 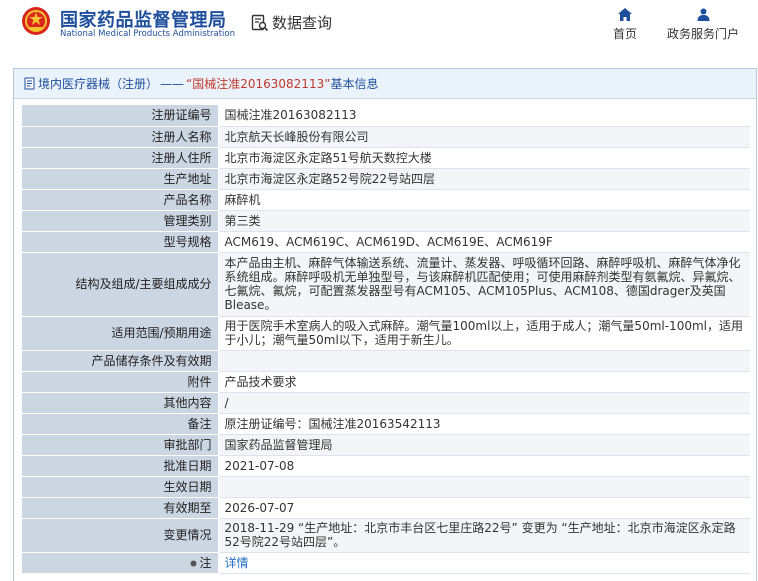 I want to click on field-label: 其他内容, so click(x=120, y=403).